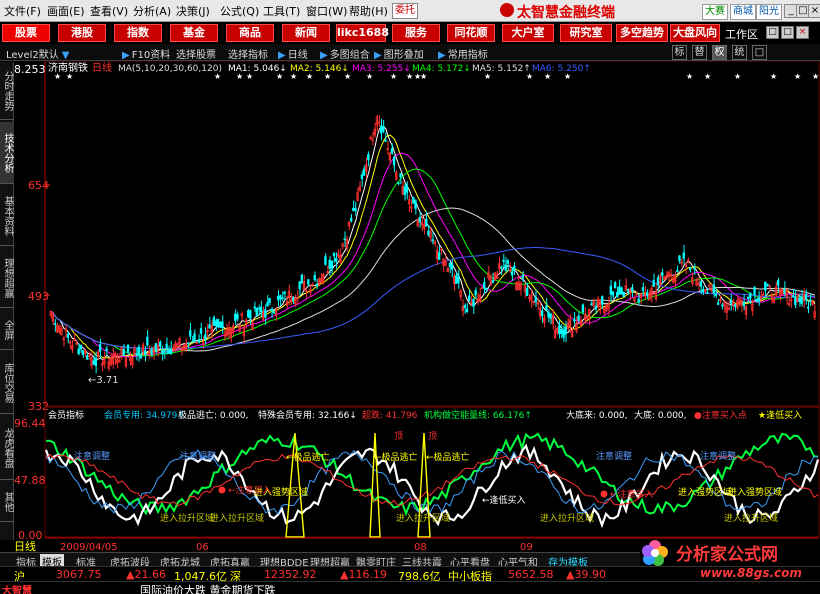  I want to click on menu-tools: 工具(T), so click(281, 11).